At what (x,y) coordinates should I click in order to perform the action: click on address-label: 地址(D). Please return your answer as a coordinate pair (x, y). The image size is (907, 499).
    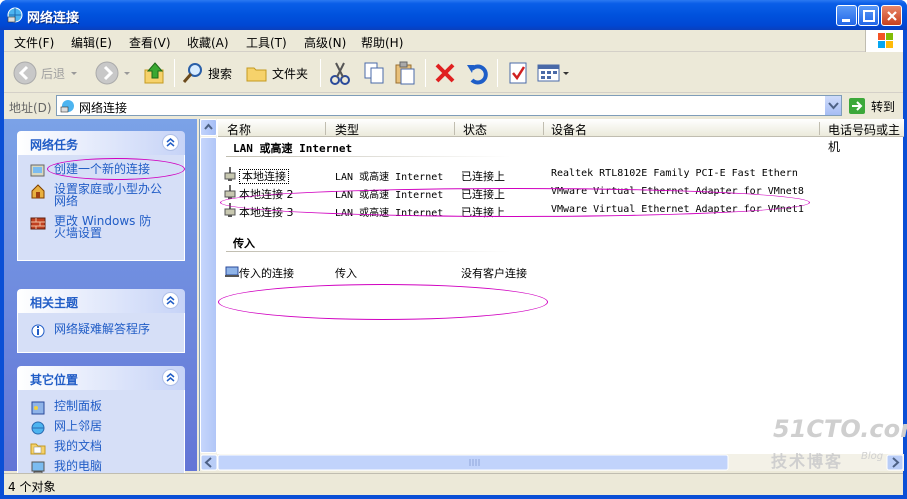
    Looking at the image, I should click on (30, 108).